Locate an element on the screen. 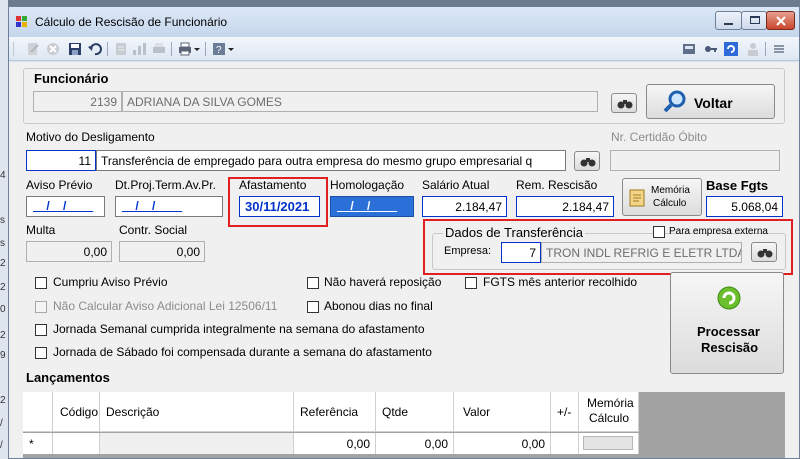 The image size is (800, 459). voltar-button: Voltar is located at coordinates (710, 101).